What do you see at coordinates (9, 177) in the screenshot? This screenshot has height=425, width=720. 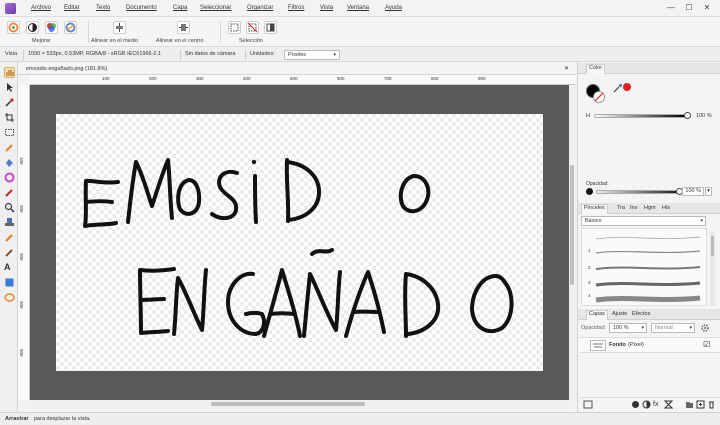 I see `color-tool` at bounding box center [9, 177].